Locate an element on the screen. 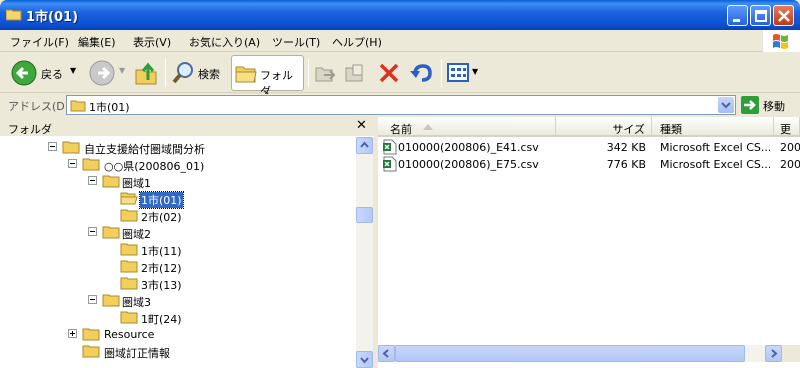 This screenshot has width=800, height=368. tree-item: Resource is located at coordinates (178, 334).